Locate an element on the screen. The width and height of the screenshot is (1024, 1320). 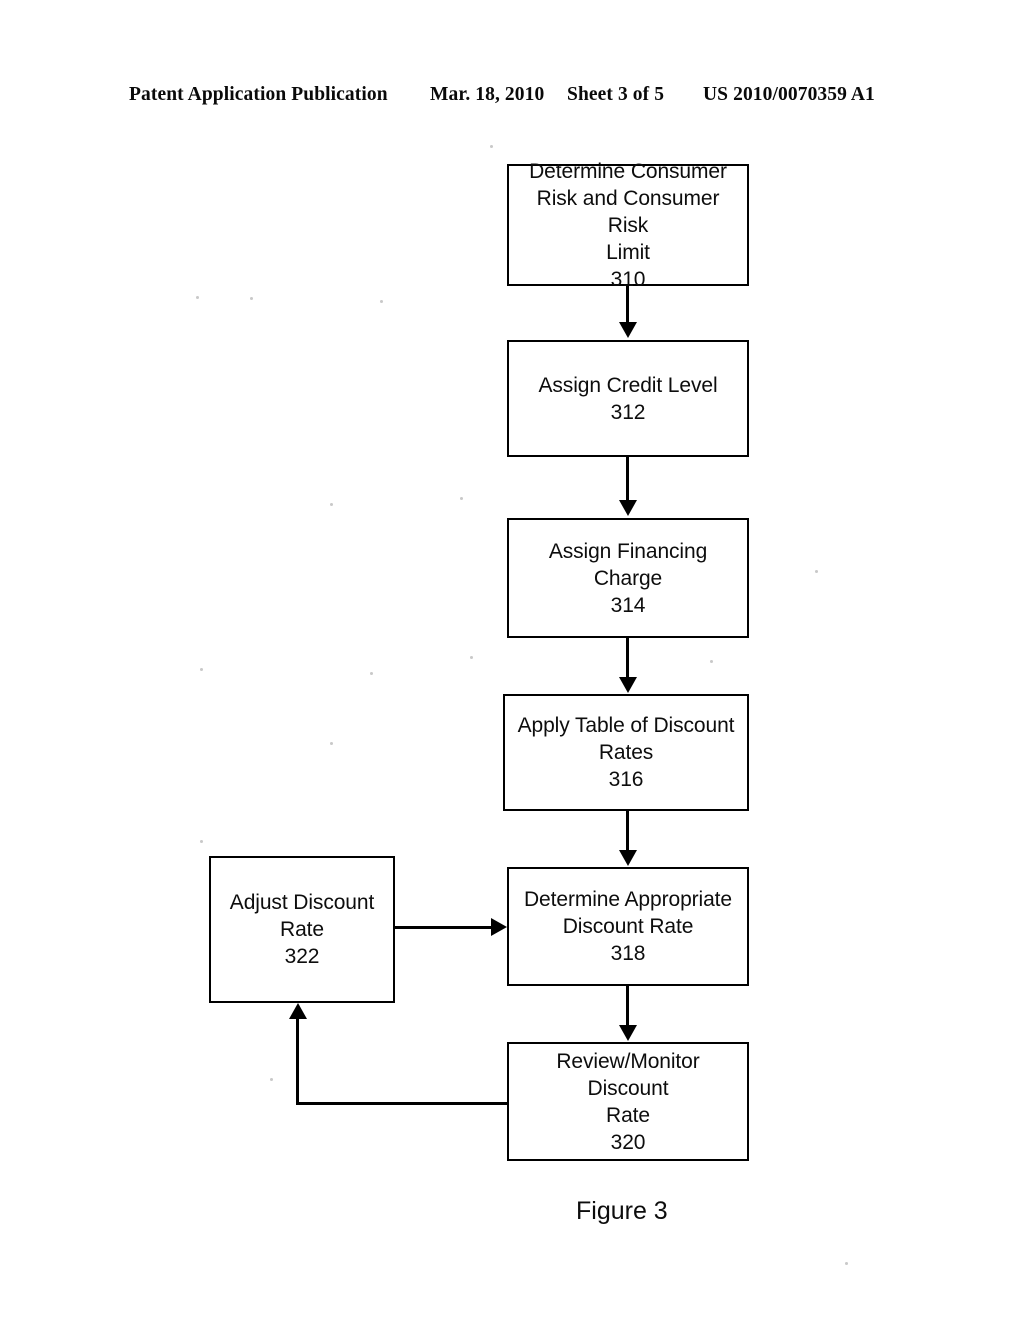
process-box-318-label: Determine Appropriate Discount Rate 318 is located at coordinates (627, 926).